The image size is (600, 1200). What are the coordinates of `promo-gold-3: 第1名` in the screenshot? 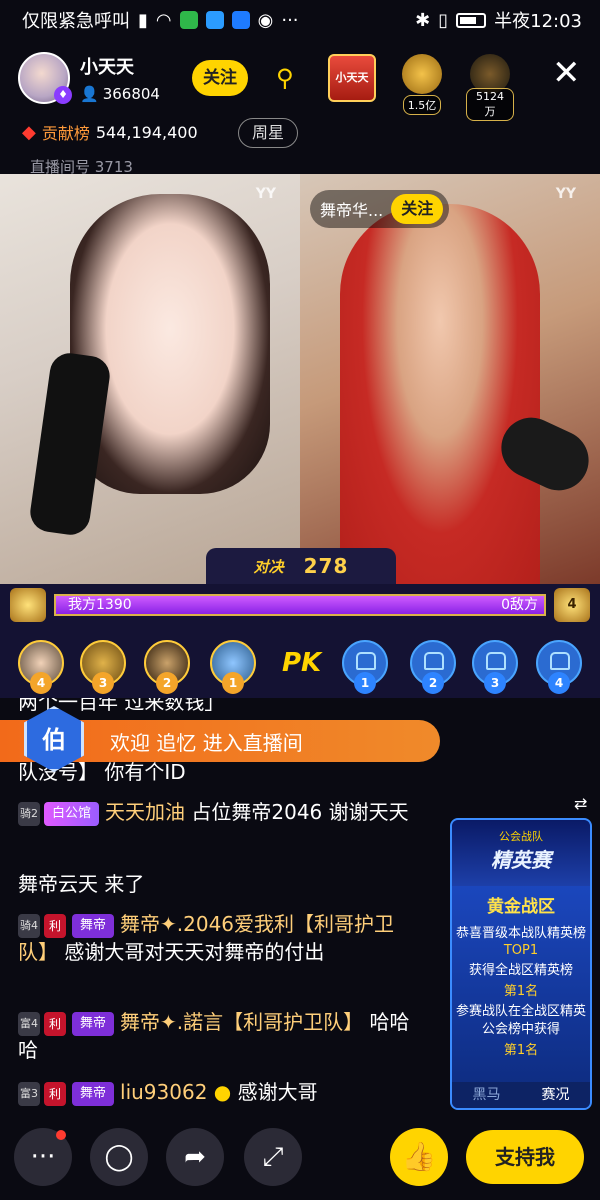 It's located at (521, 1050).